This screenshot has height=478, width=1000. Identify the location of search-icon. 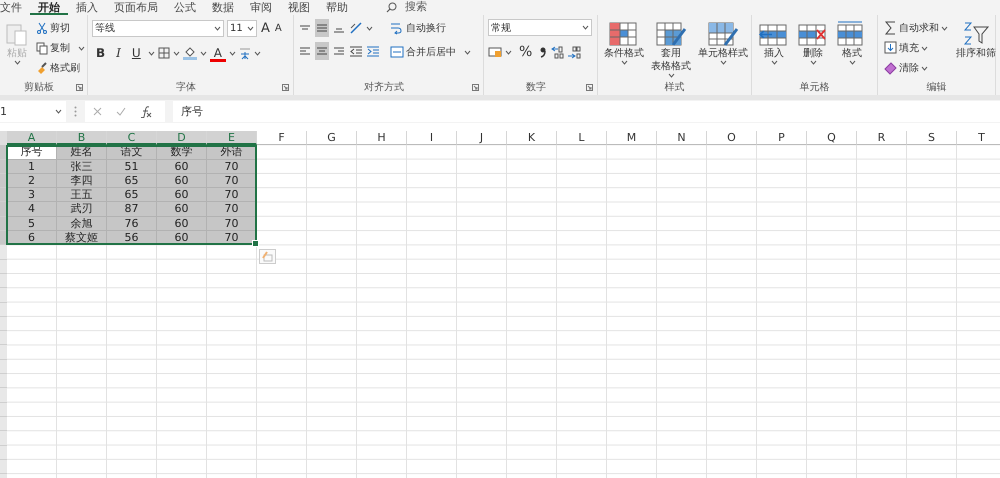
(391, 7).